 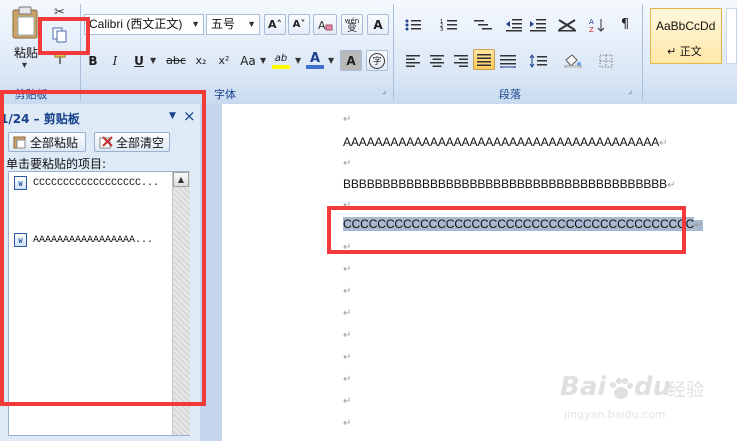 I want to click on style-next-tile, so click(x=731, y=36).